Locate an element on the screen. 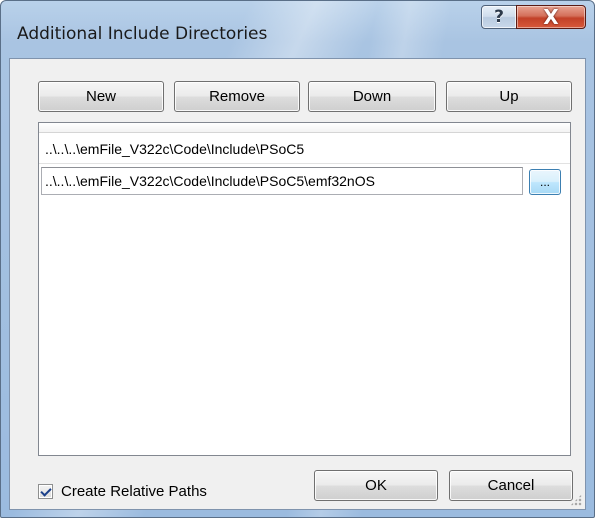  title-bar: Additional Include Directories ? X is located at coordinates (297, 29).